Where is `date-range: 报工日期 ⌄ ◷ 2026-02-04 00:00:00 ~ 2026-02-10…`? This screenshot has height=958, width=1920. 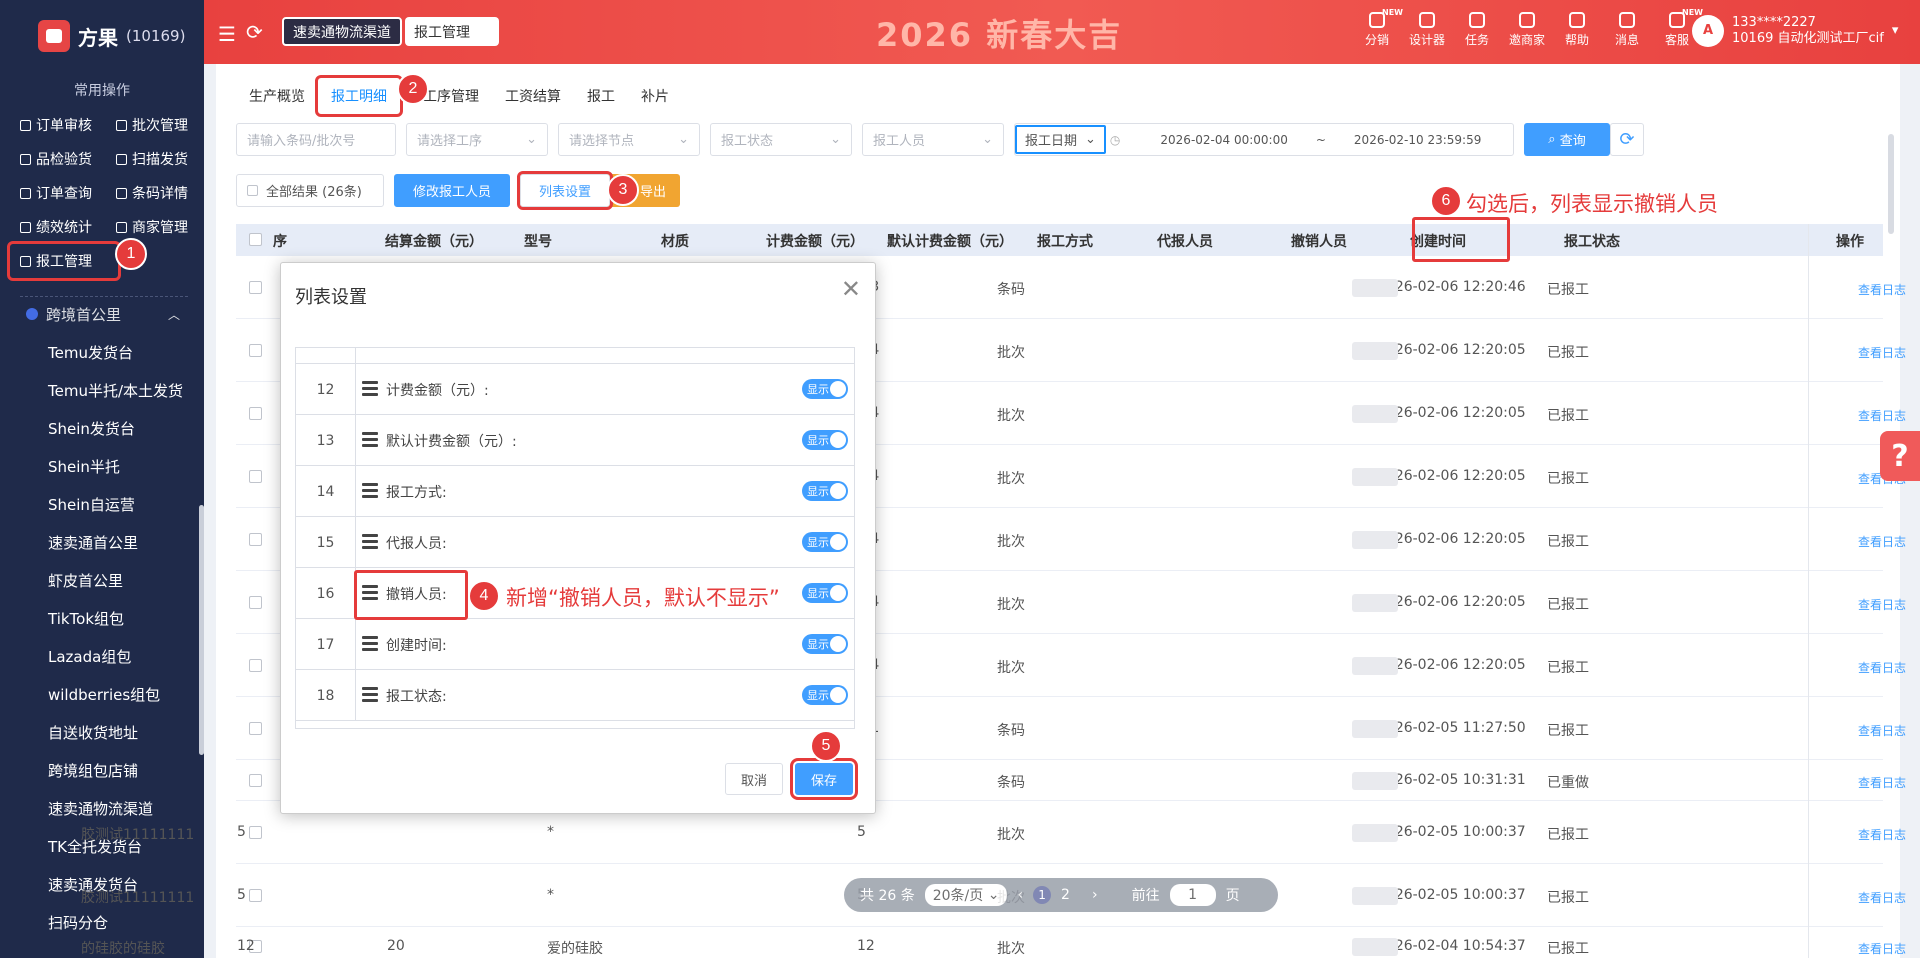 date-range: 报工日期 ⌄ ◷ 2026-02-04 00:00:00 ~ 2026-02-10… is located at coordinates (1264, 139).